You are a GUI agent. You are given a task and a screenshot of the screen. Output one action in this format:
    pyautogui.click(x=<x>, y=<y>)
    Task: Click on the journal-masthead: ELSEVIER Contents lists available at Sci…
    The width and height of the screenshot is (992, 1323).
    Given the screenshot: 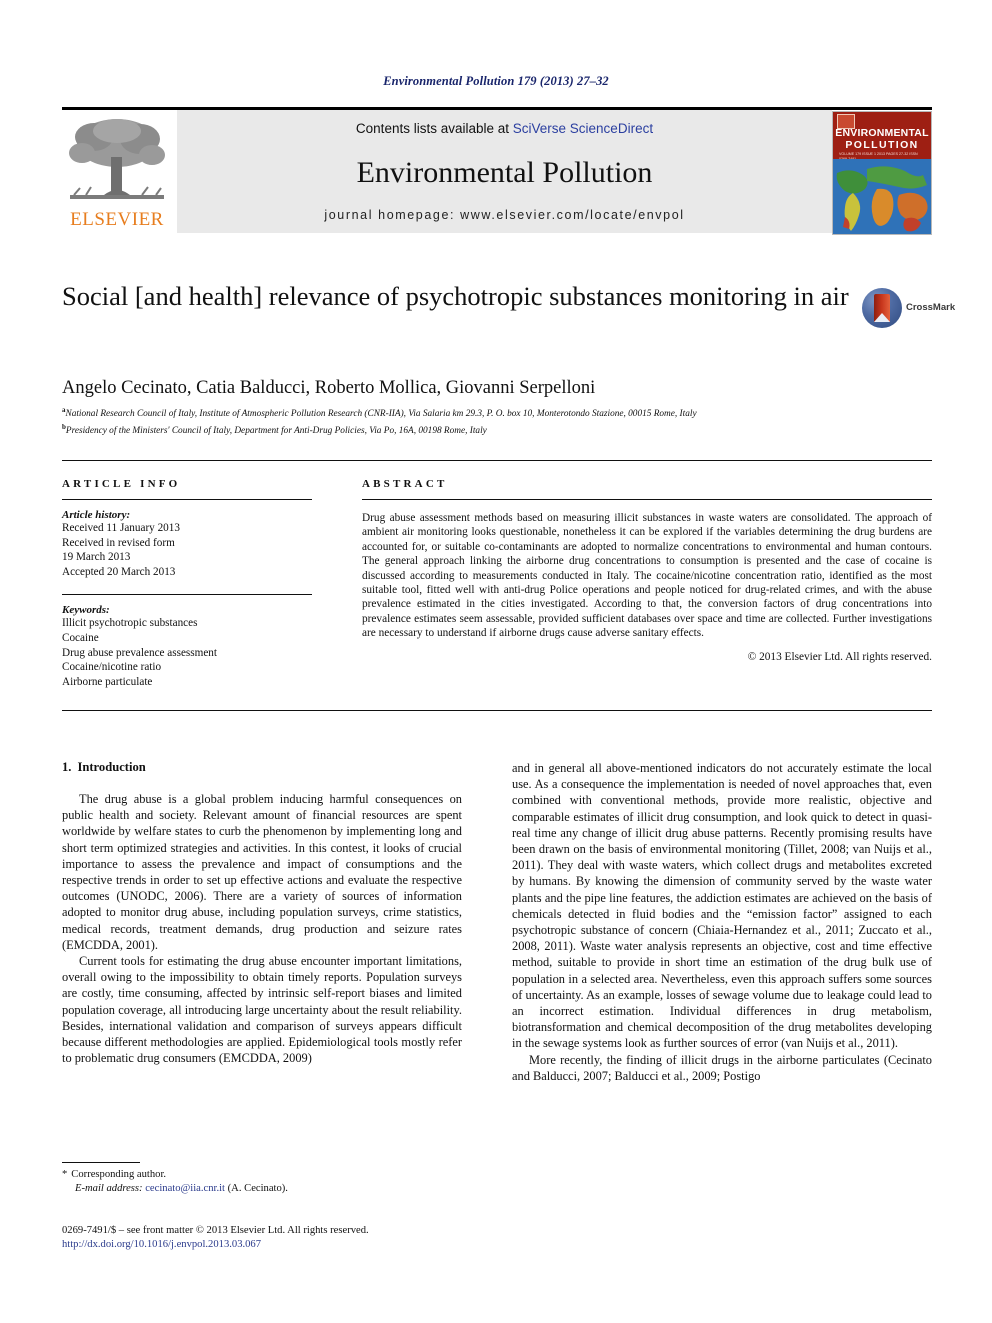 What is the action you would take?
    pyautogui.click(x=497, y=171)
    